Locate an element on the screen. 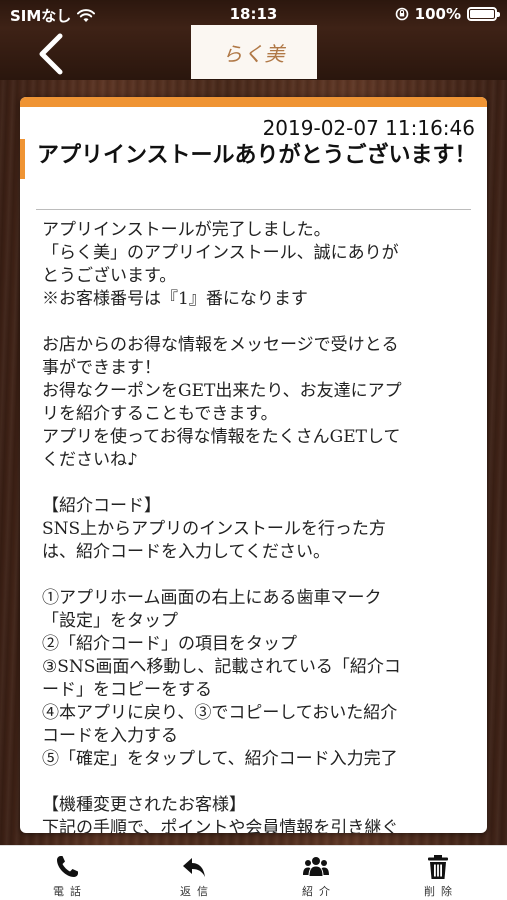 This screenshot has width=507, height=900. introduce-button: 紹介 is located at coordinates (316, 873).